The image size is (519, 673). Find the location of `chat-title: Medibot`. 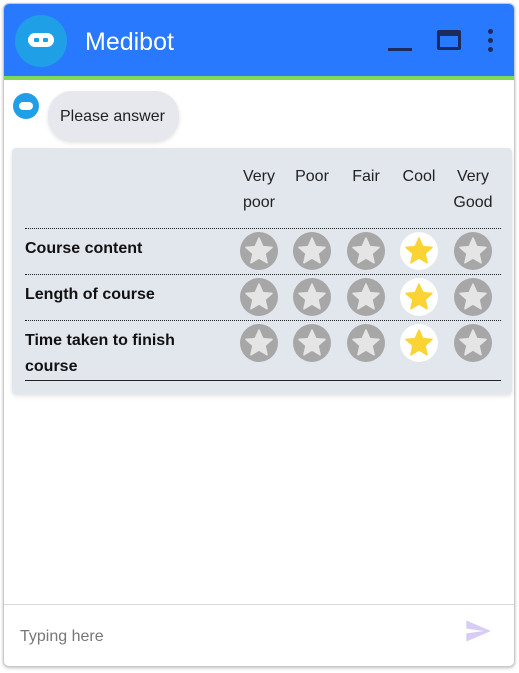

chat-title: Medibot is located at coordinates (129, 42).